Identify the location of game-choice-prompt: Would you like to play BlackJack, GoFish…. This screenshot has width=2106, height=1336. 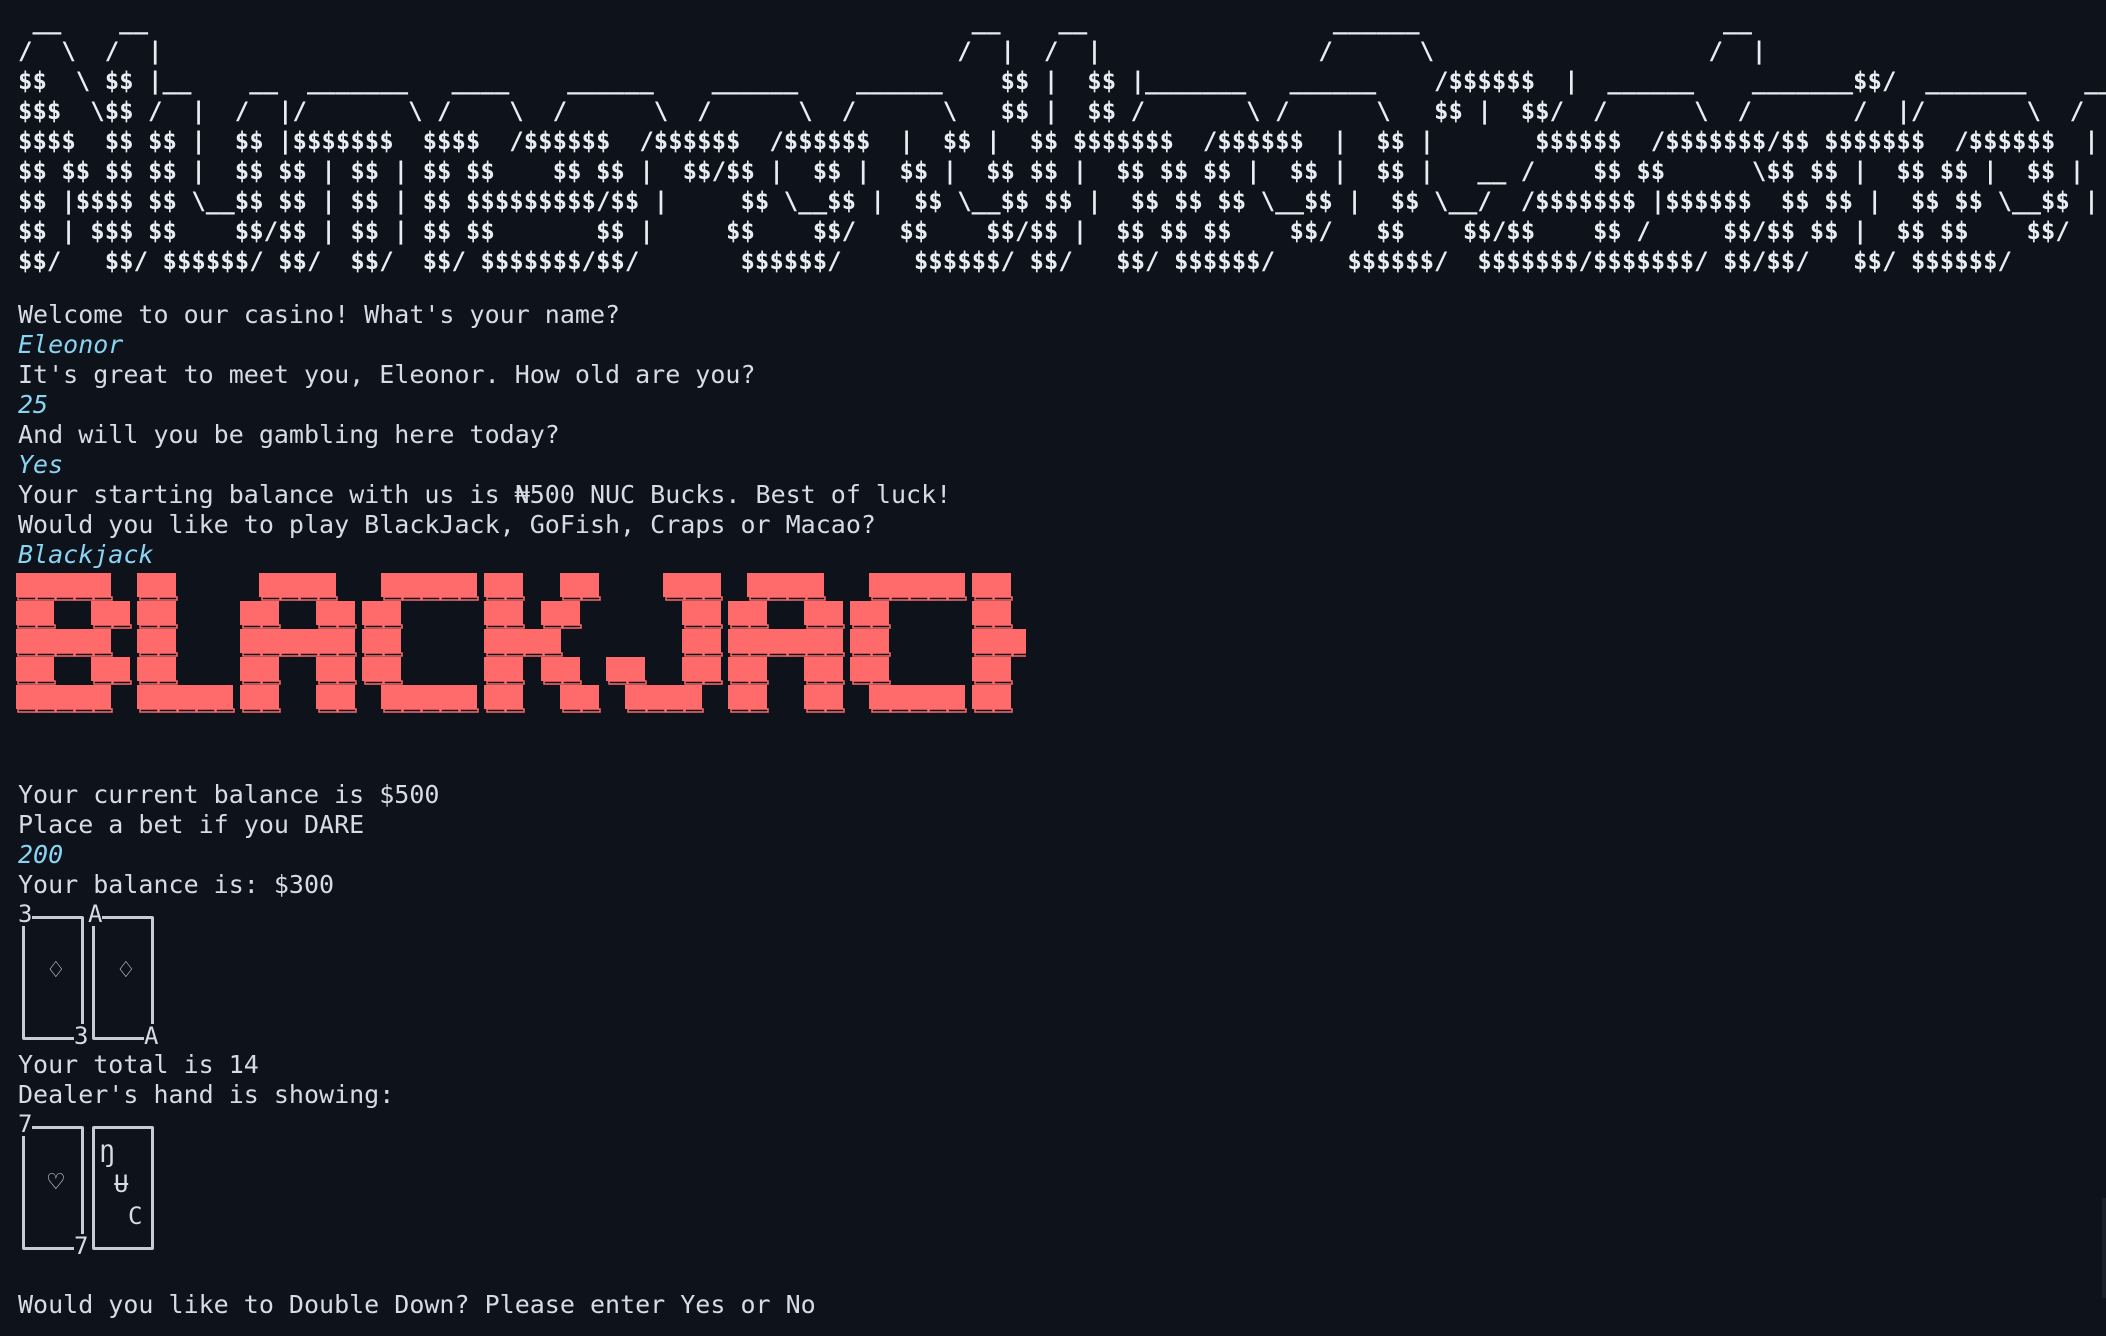
(447, 524).